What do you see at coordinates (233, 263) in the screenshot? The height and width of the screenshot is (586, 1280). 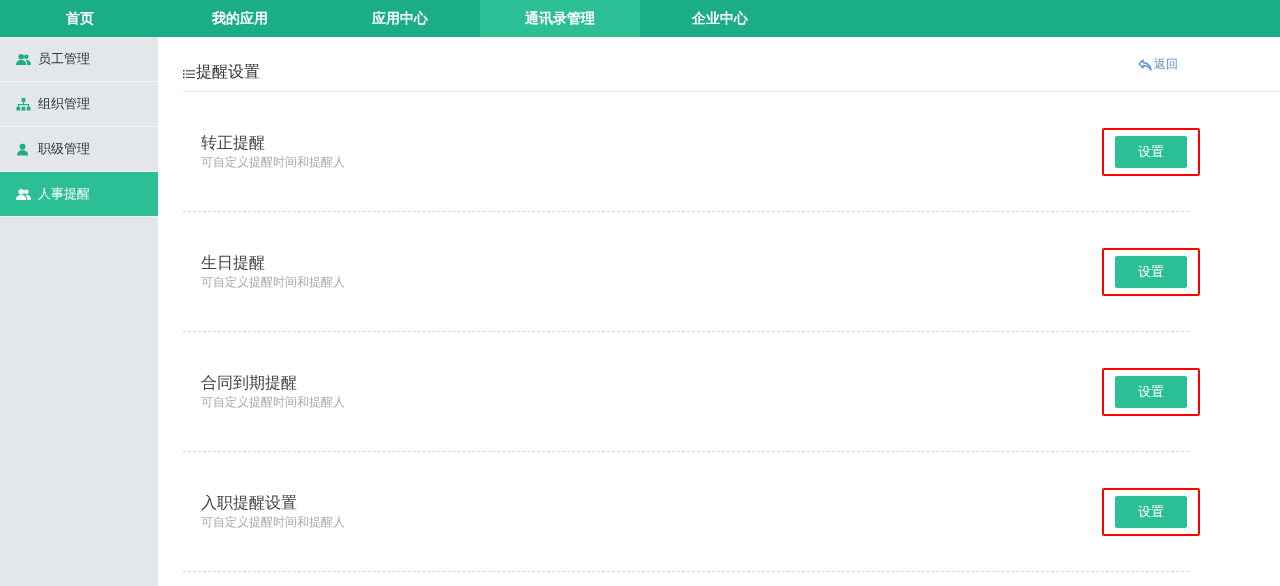 I see `reminder-title: 生日提醒` at bounding box center [233, 263].